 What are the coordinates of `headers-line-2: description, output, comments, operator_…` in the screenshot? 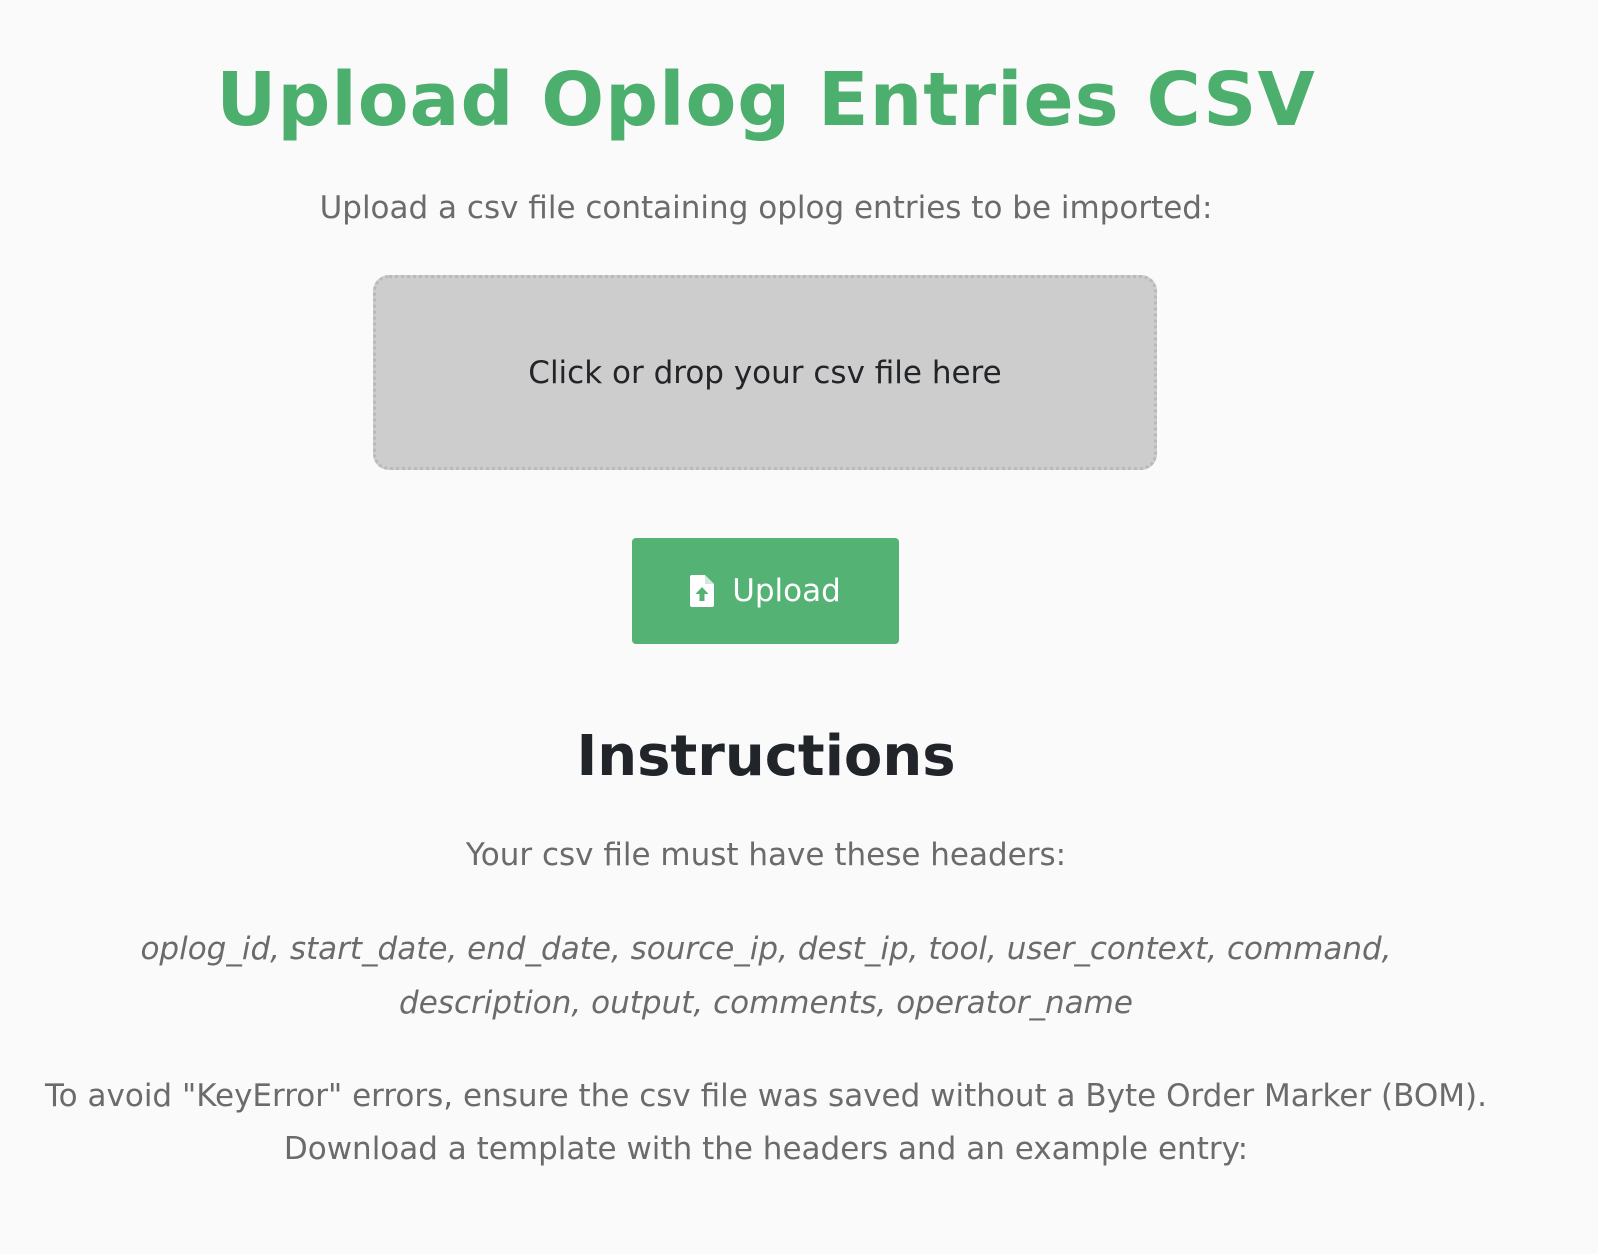 It's located at (766, 1003).